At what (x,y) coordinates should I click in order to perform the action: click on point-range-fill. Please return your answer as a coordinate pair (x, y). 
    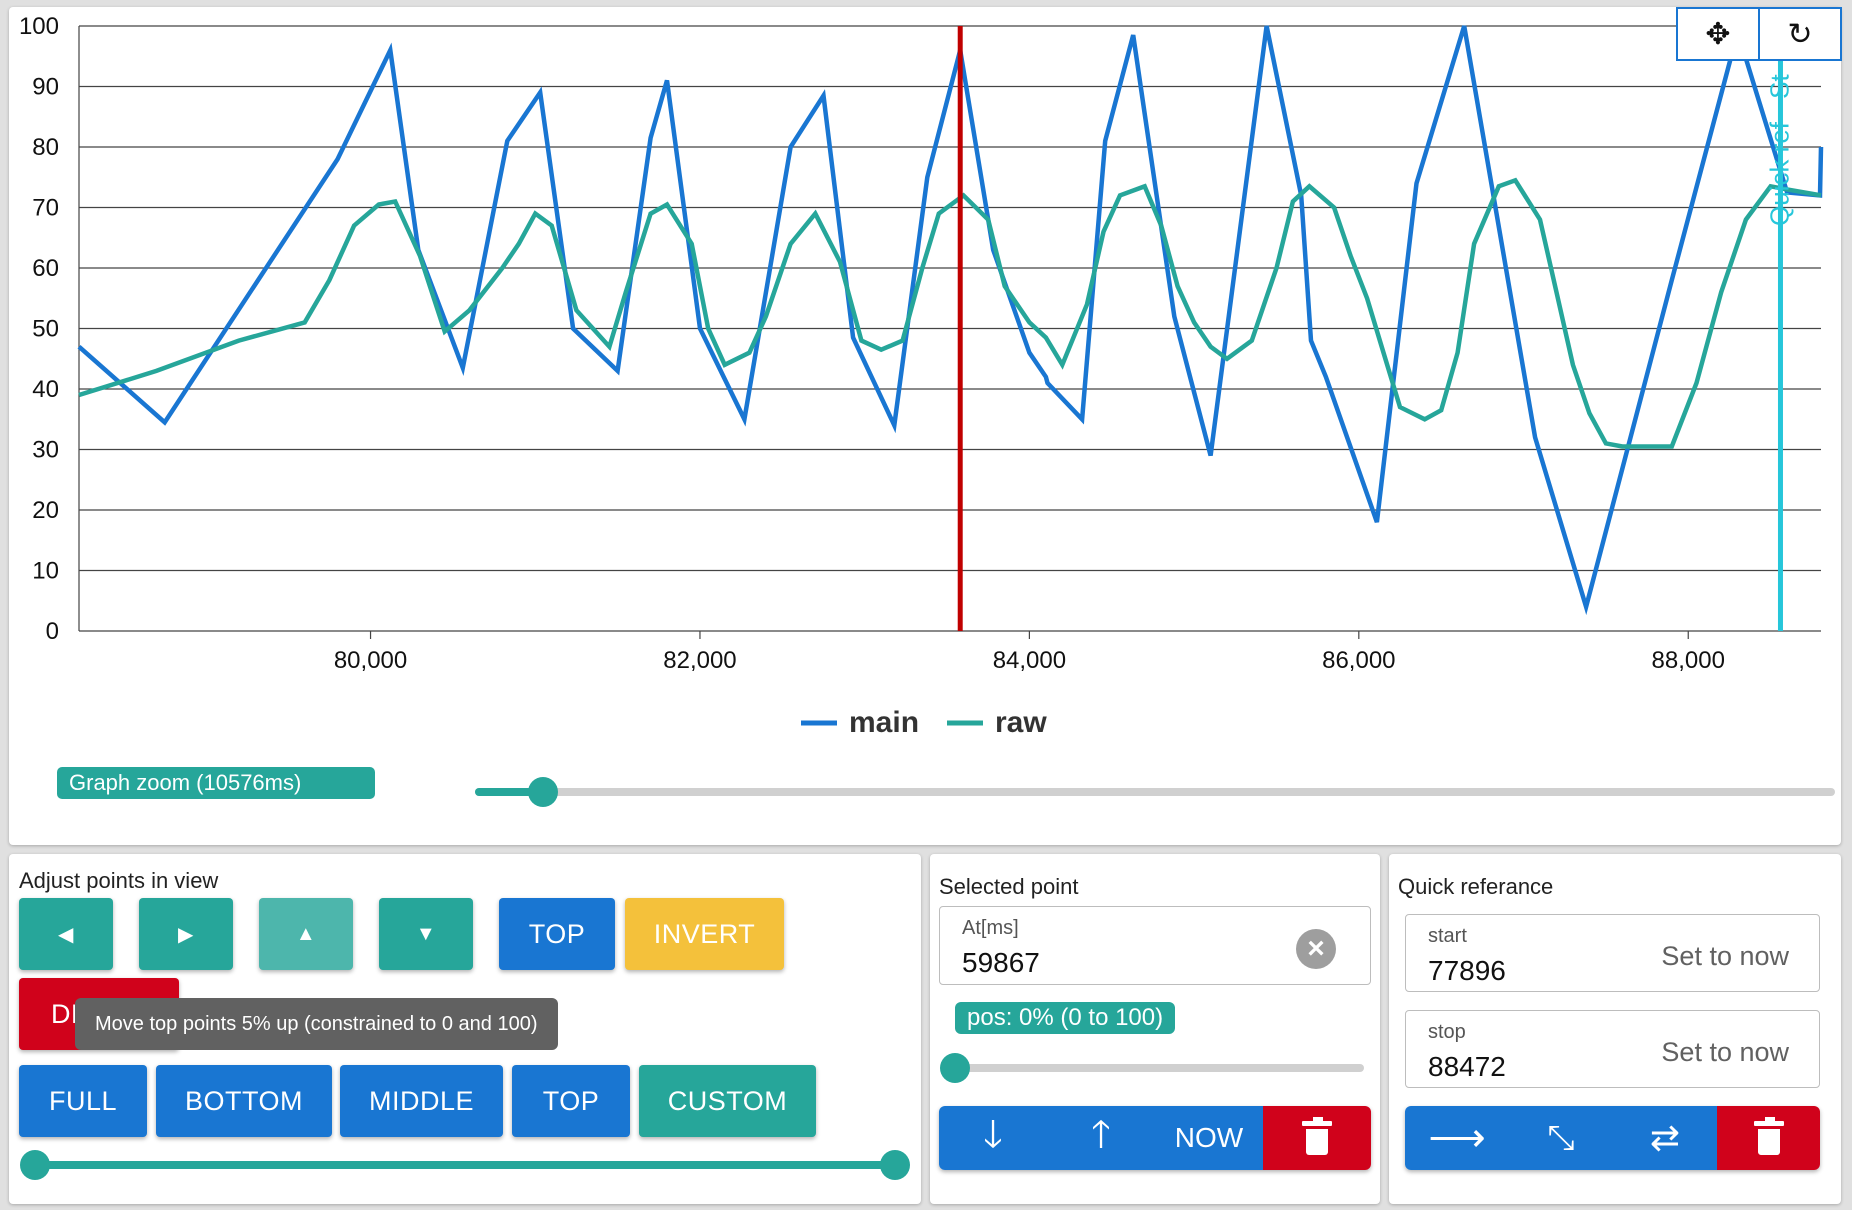
    Looking at the image, I should click on (465, 1165).